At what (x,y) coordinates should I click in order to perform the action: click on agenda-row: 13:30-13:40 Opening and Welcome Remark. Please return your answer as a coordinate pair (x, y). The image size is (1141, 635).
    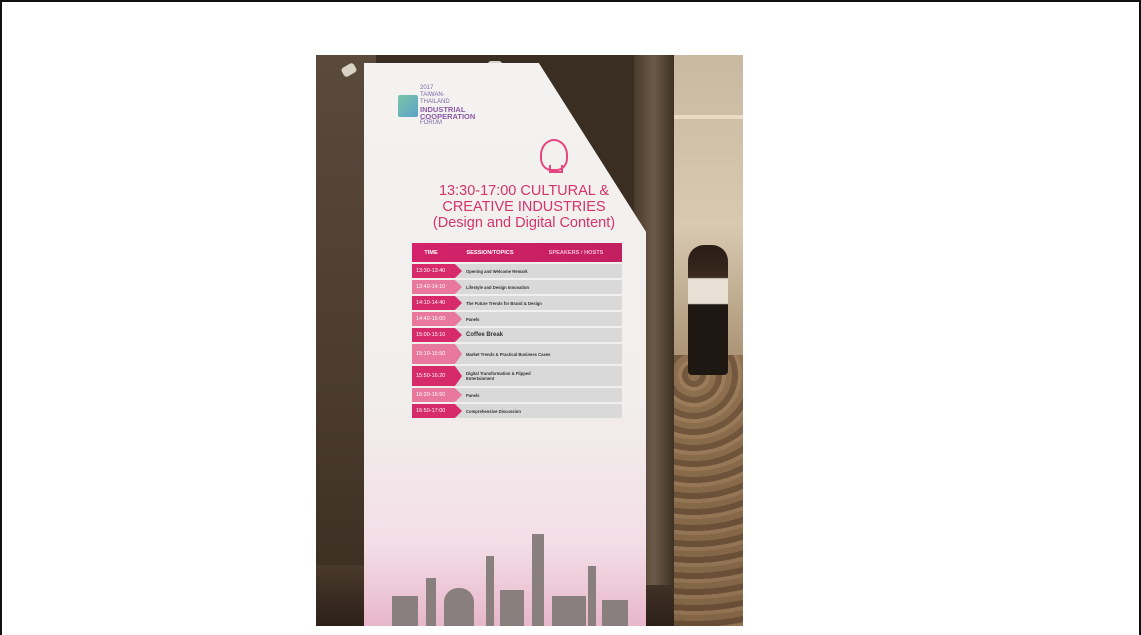
    Looking at the image, I should click on (517, 271).